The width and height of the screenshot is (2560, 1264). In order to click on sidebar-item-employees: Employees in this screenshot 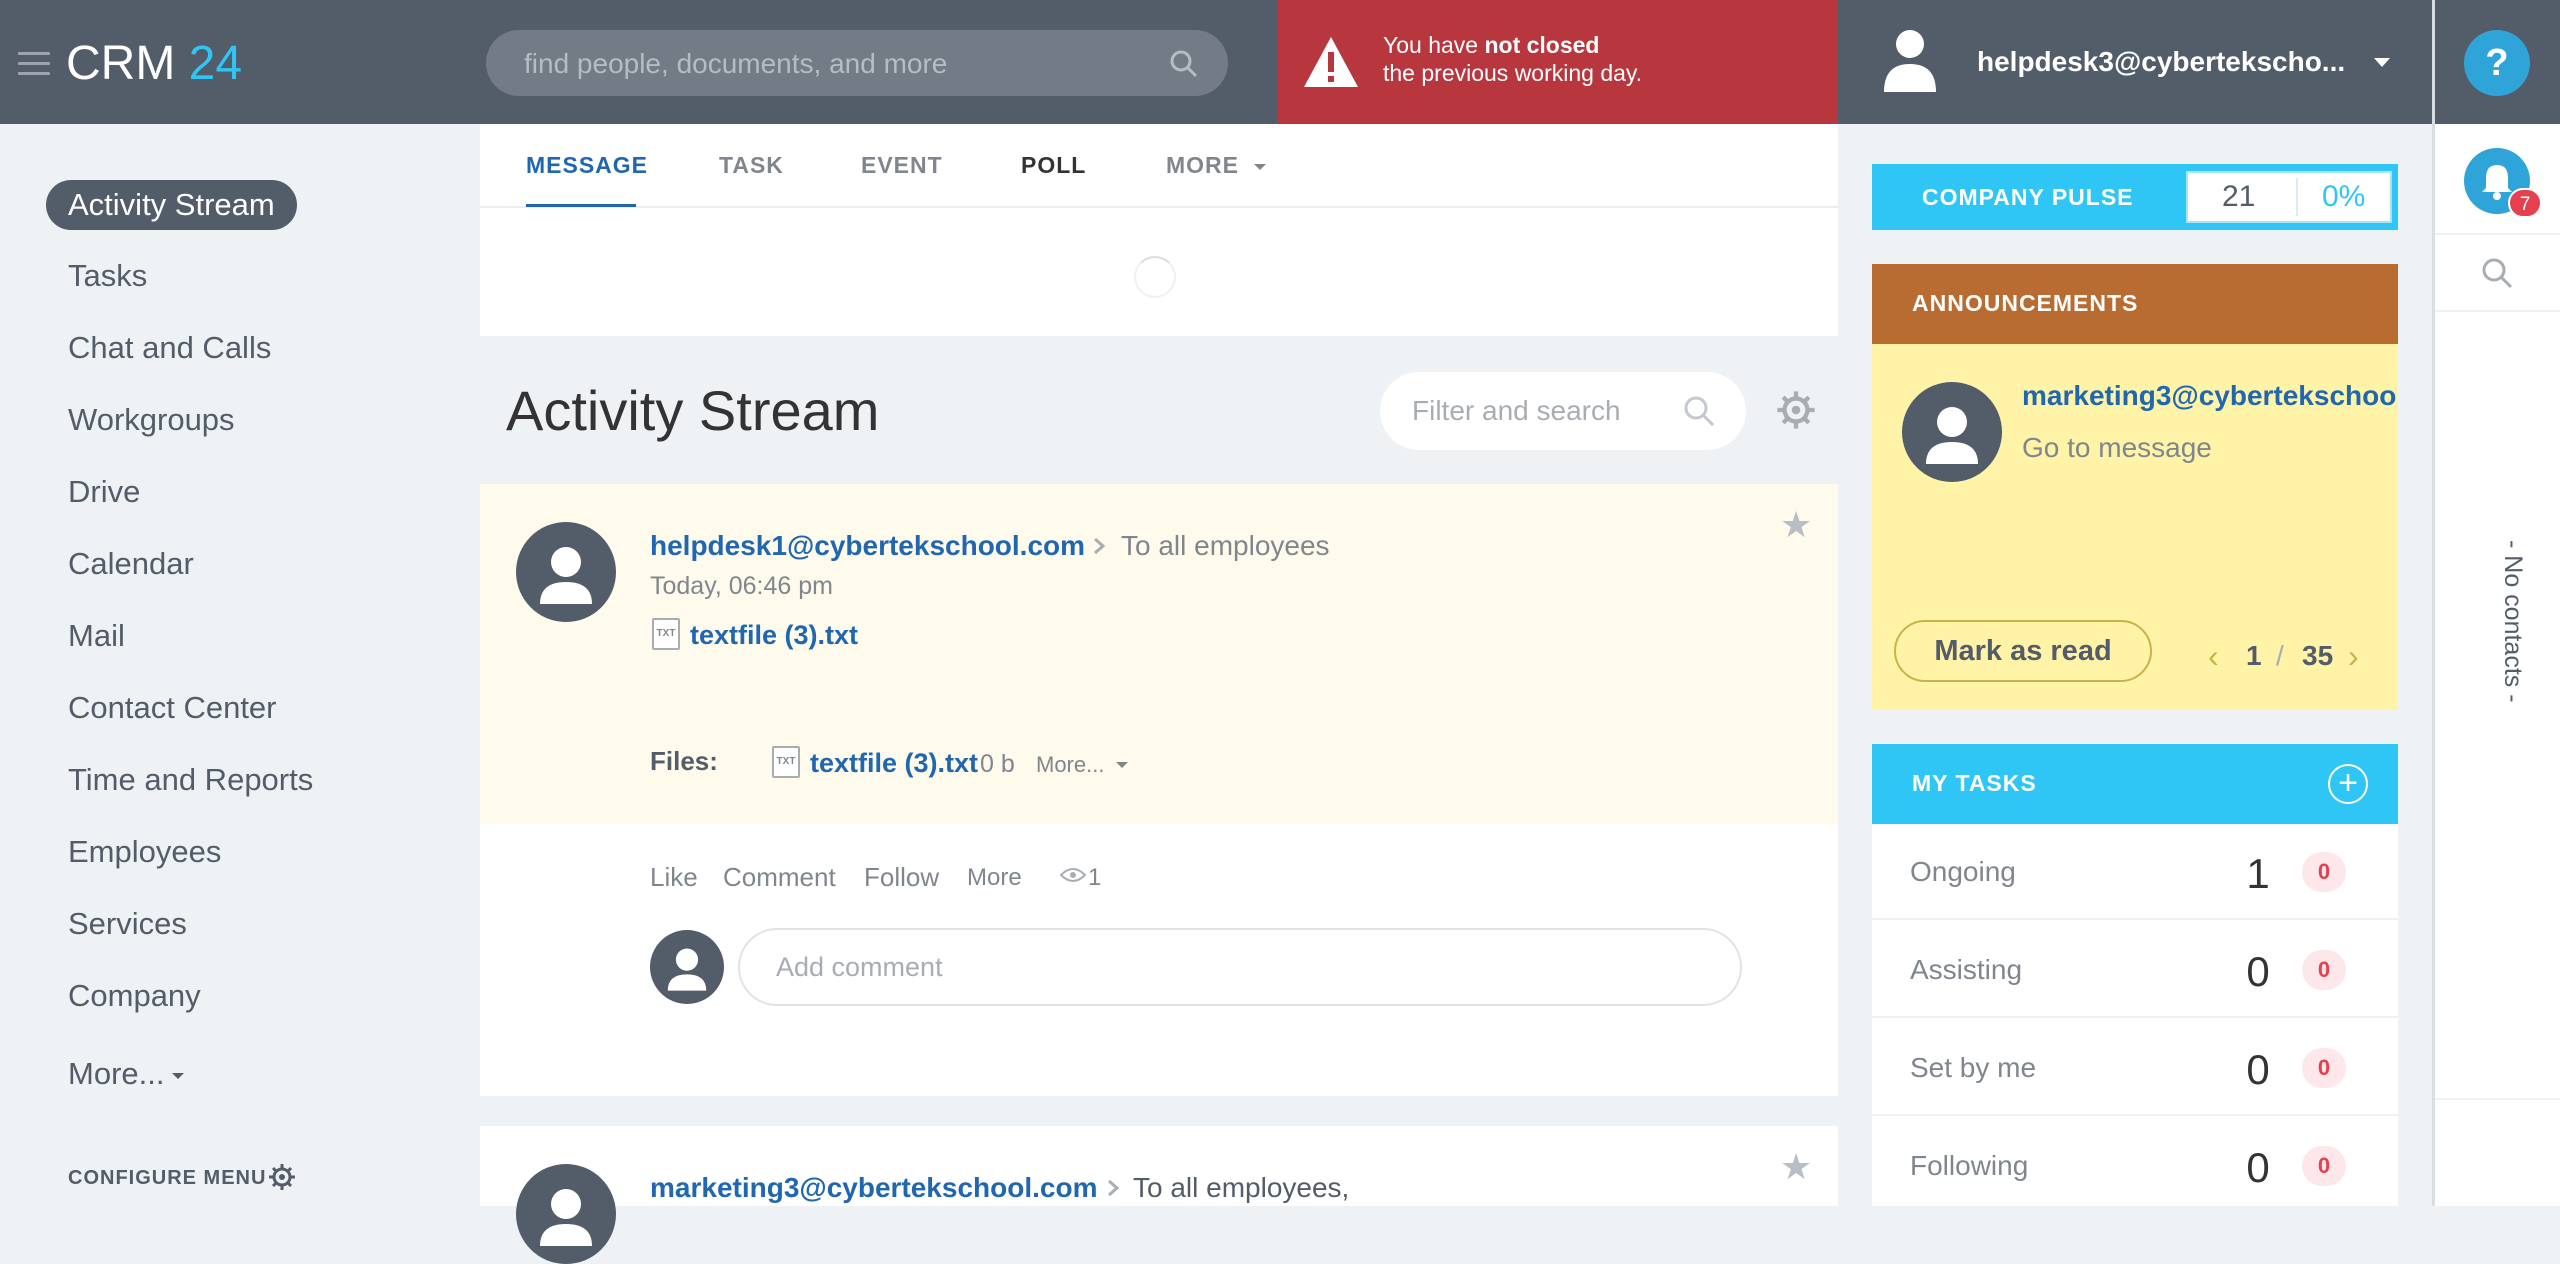, I will do `click(144, 852)`.